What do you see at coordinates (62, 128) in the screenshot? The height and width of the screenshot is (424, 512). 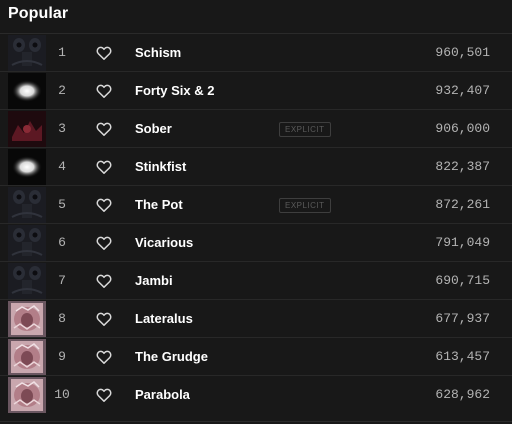 I see `track-rank: 3` at bounding box center [62, 128].